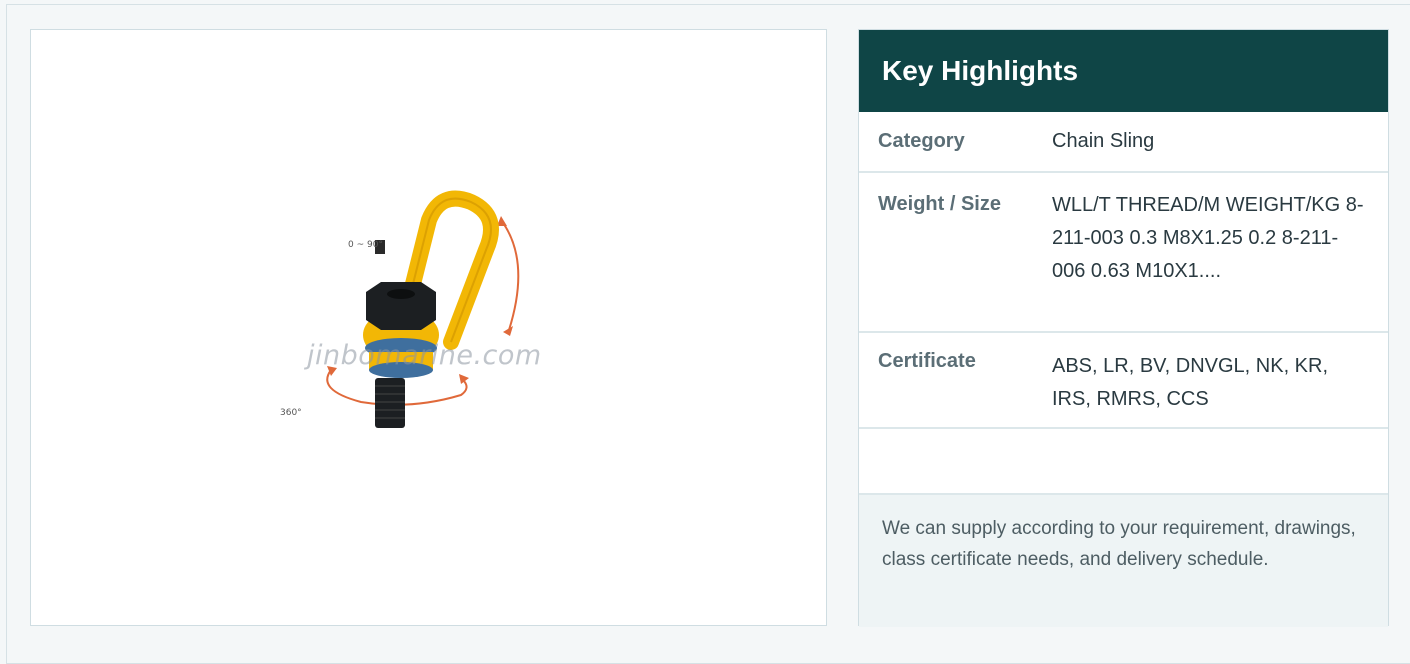  What do you see at coordinates (1103, 141) in the screenshot?
I see `row-value: Chain Sling` at bounding box center [1103, 141].